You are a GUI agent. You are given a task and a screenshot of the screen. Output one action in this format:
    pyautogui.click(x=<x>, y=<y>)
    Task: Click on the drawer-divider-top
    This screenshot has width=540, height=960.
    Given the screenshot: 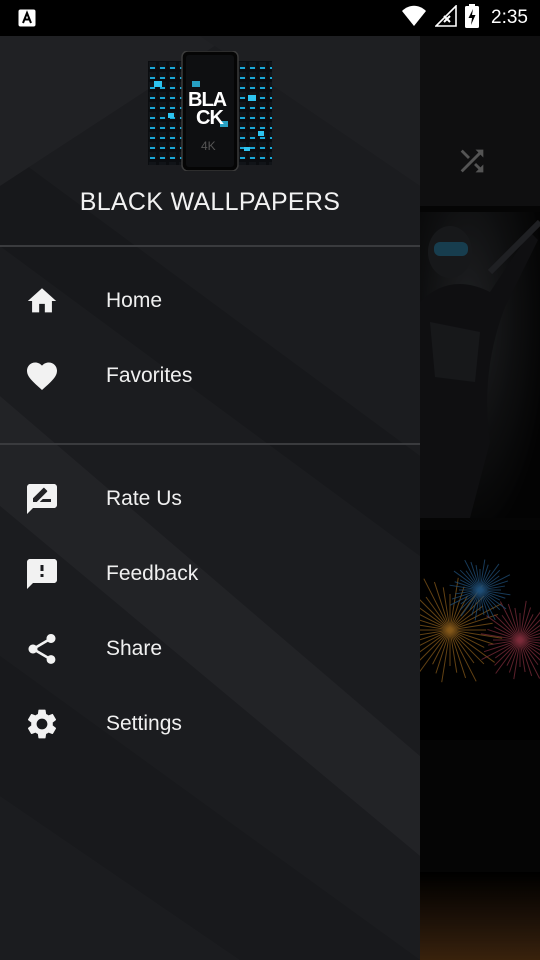 What is the action you would take?
    pyautogui.click(x=210, y=246)
    